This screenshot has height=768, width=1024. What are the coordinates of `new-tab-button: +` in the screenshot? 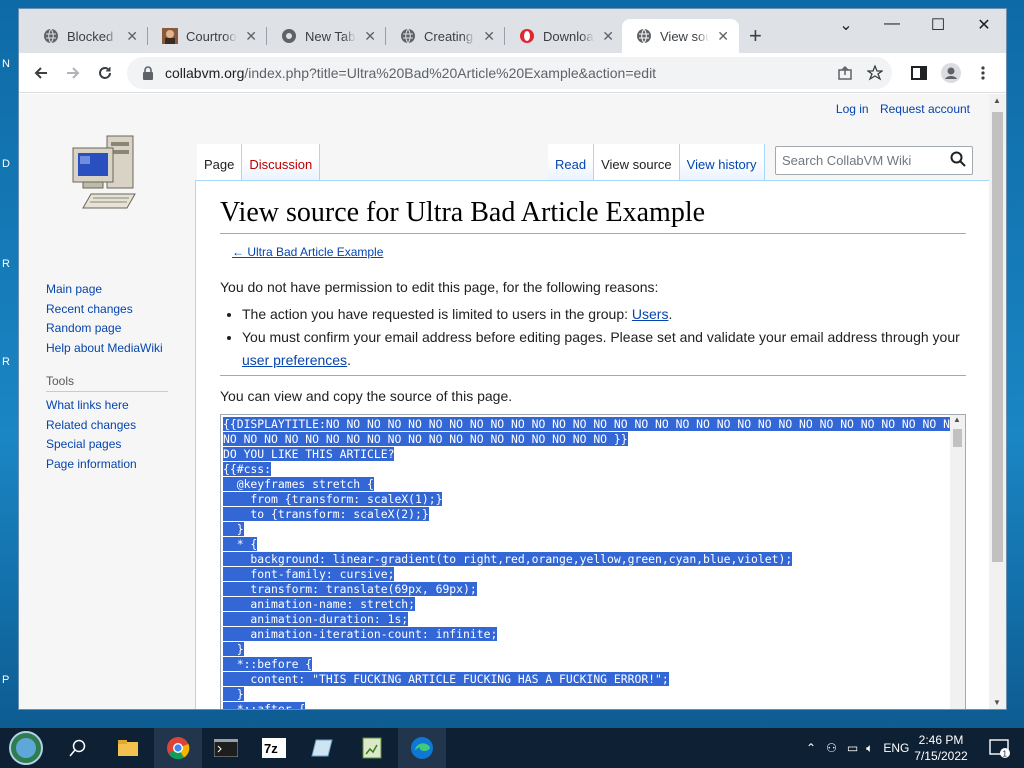 It's located at (755, 36).